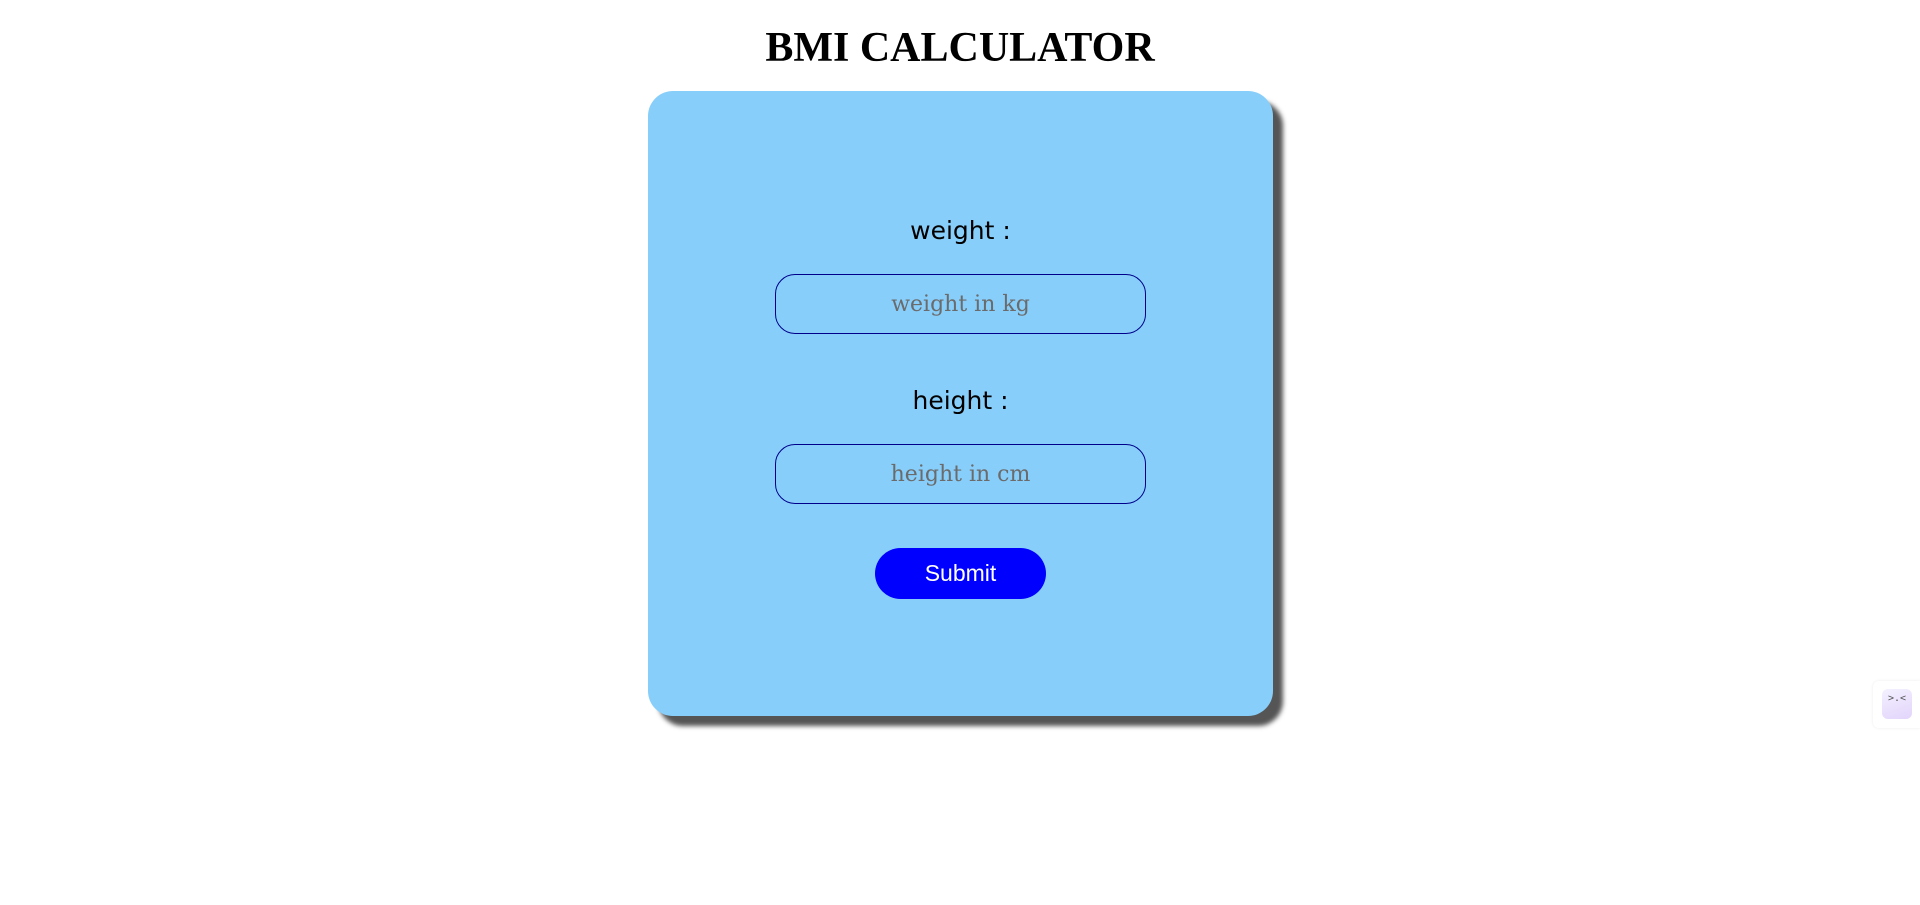 The image size is (1920, 905). I want to click on height-input, so click(960, 474).